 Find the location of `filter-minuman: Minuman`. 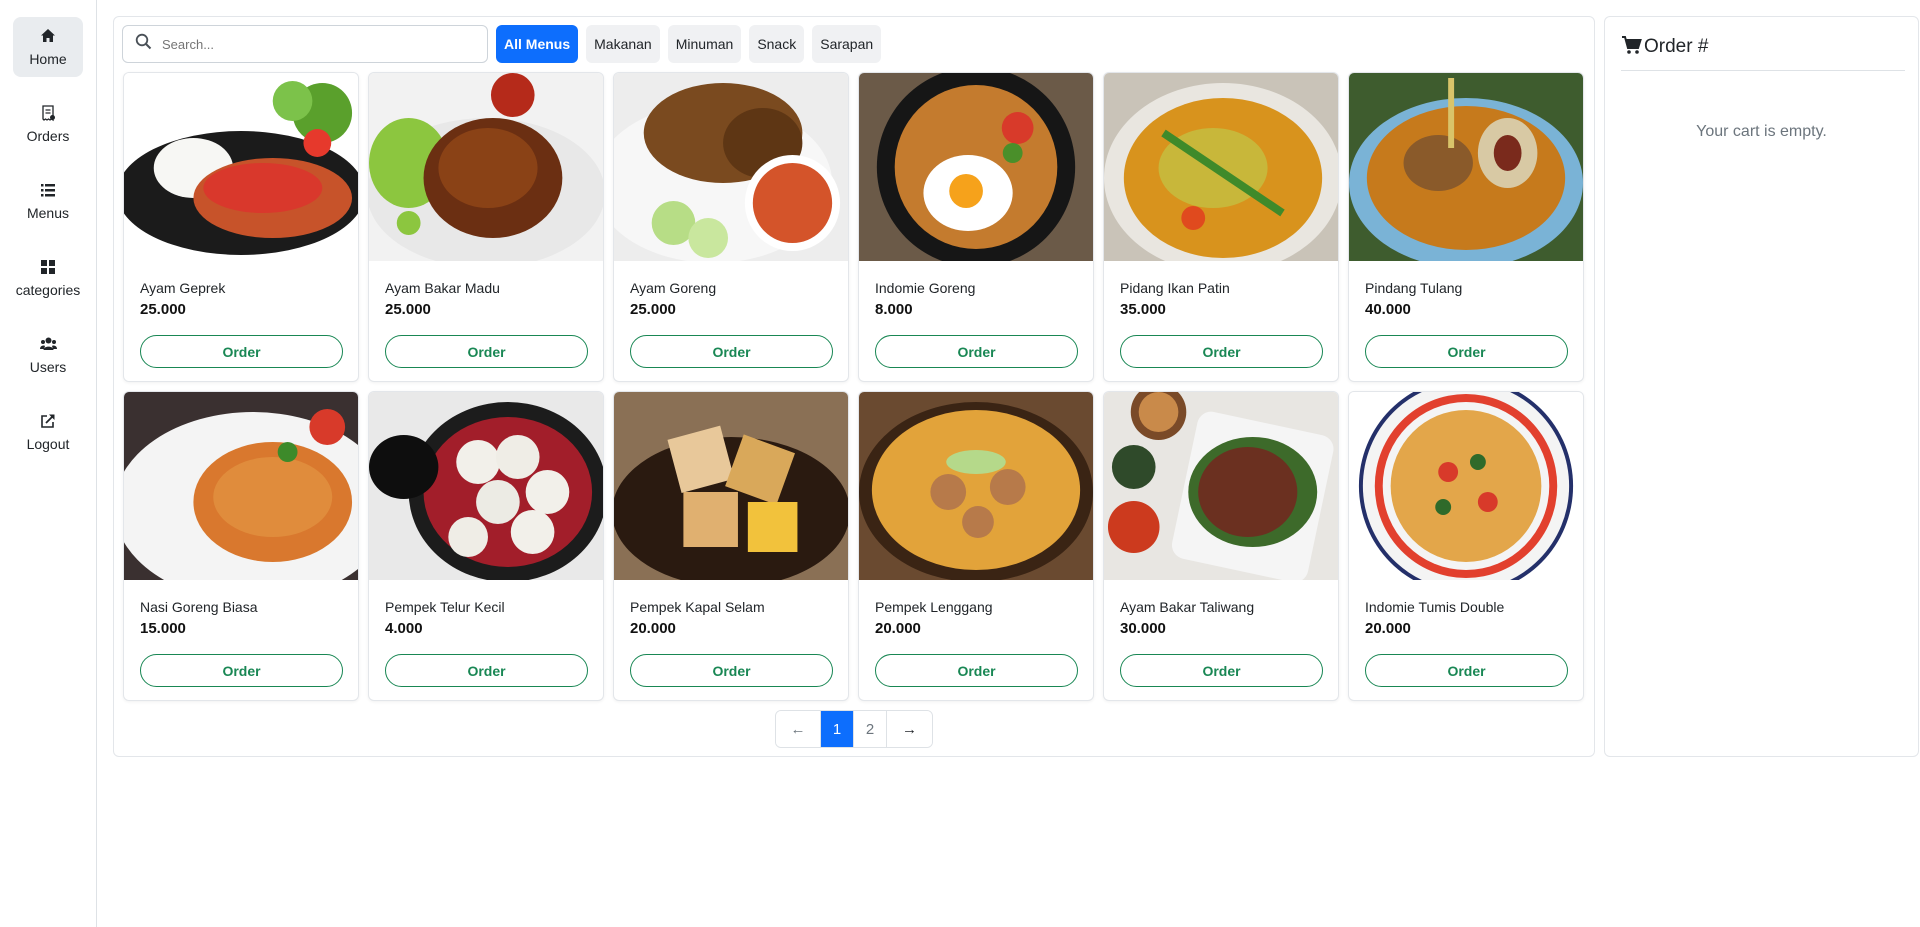

filter-minuman: Minuman is located at coordinates (704, 44).